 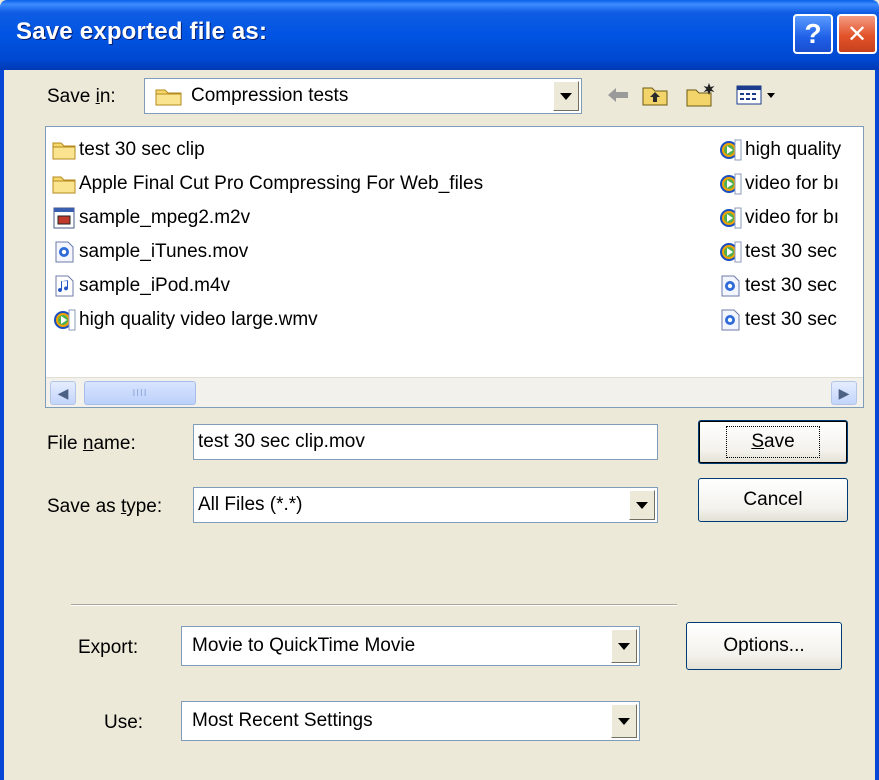 What do you see at coordinates (155, 285) in the screenshot?
I see `file-name-text: sample_iPod.m4v` at bounding box center [155, 285].